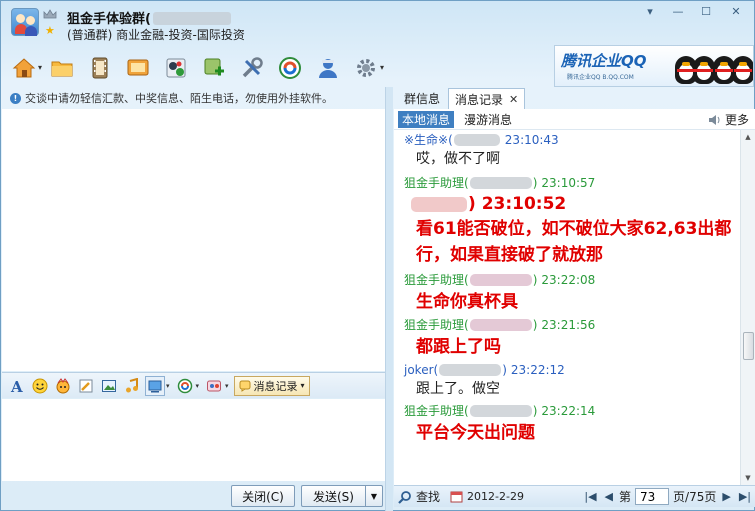  What do you see at coordinates (567, 324) in the screenshot?
I see `message-header: 狙金手助理( ) 23:21:56` at bounding box center [567, 324].